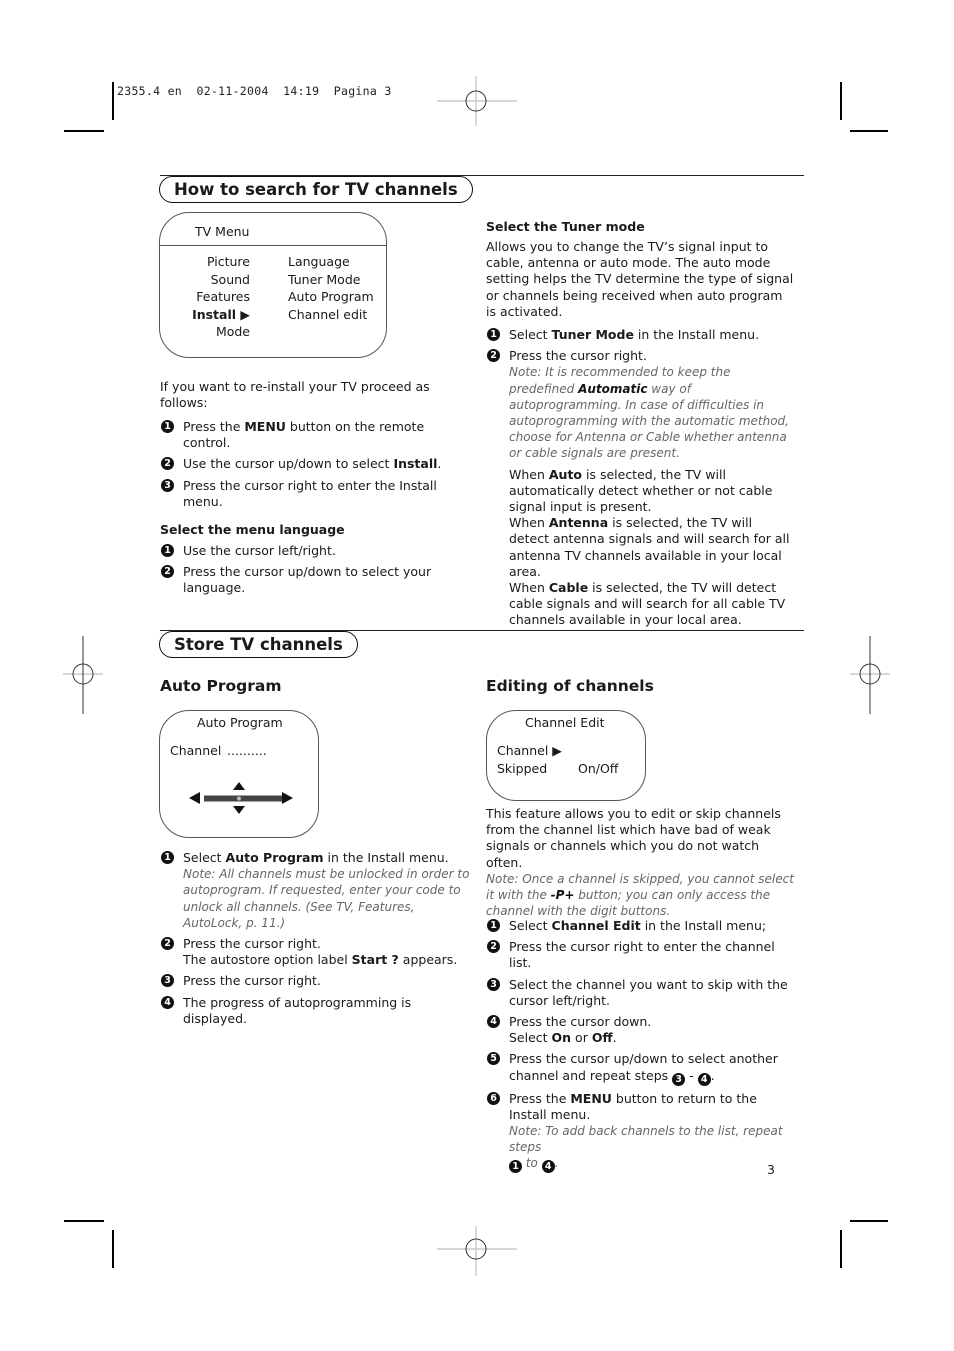 Image resolution: width=954 pixels, height=1351 pixels. Describe the element at coordinates (570, 686) in the screenshot. I see `editing-heading: Editing of channels` at that location.